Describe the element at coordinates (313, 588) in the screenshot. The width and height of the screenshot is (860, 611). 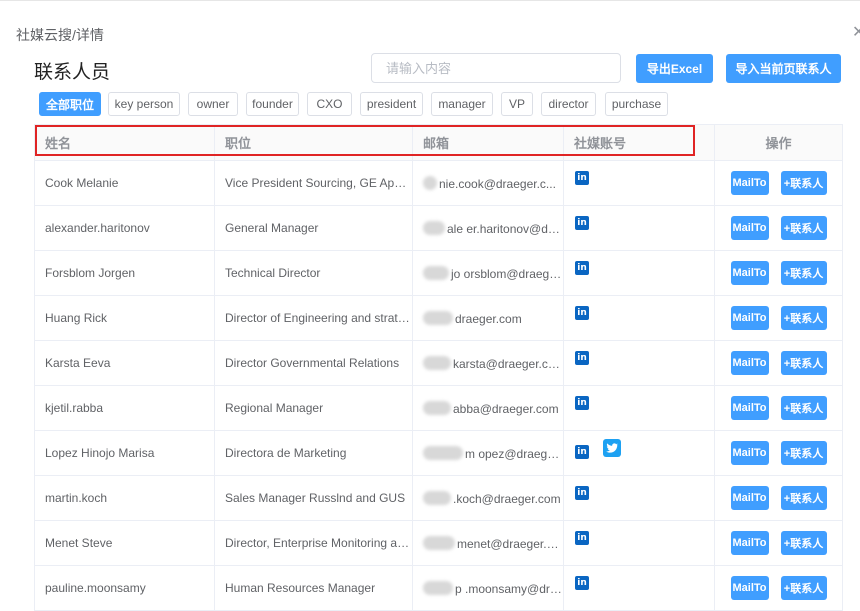
I see `cell-position: Human Resources Manager` at that location.